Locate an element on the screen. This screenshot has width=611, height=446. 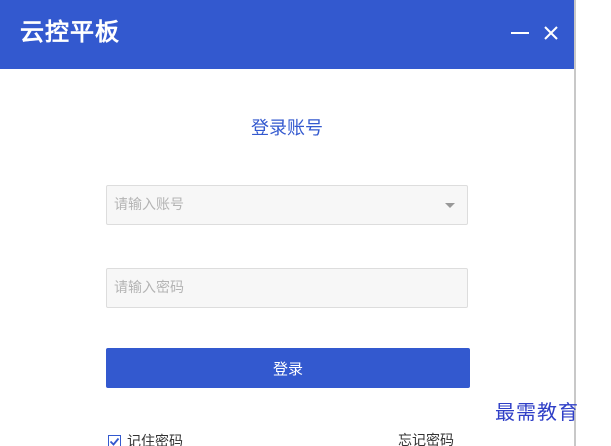
remember-password-checkbox: 记住密码 is located at coordinates (145, 438).